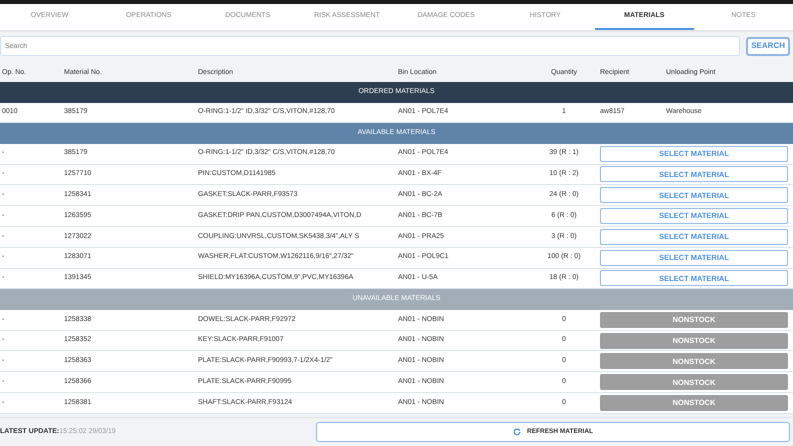 This screenshot has width=793, height=446. Describe the element at coordinates (768, 46) in the screenshot. I see `search-button: SEARCH` at that location.